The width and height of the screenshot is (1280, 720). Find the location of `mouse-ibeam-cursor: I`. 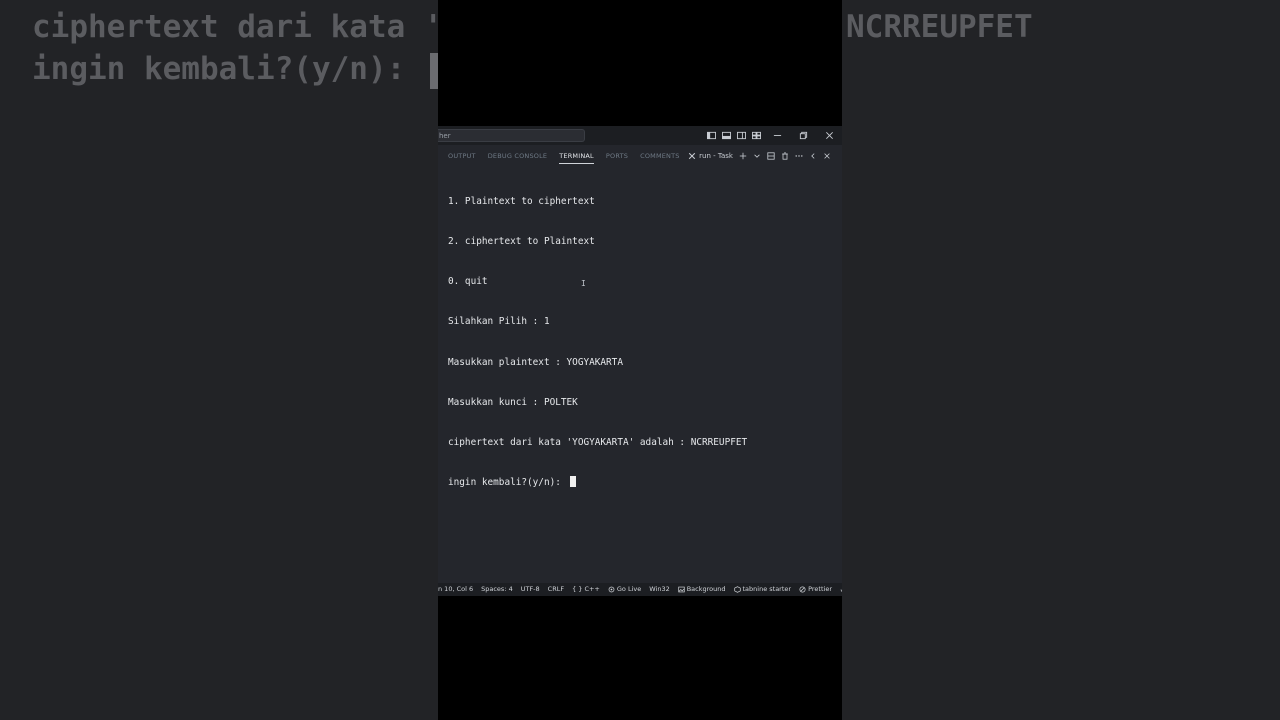

mouse-ibeam-cursor: I is located at coordinates (583, 283).